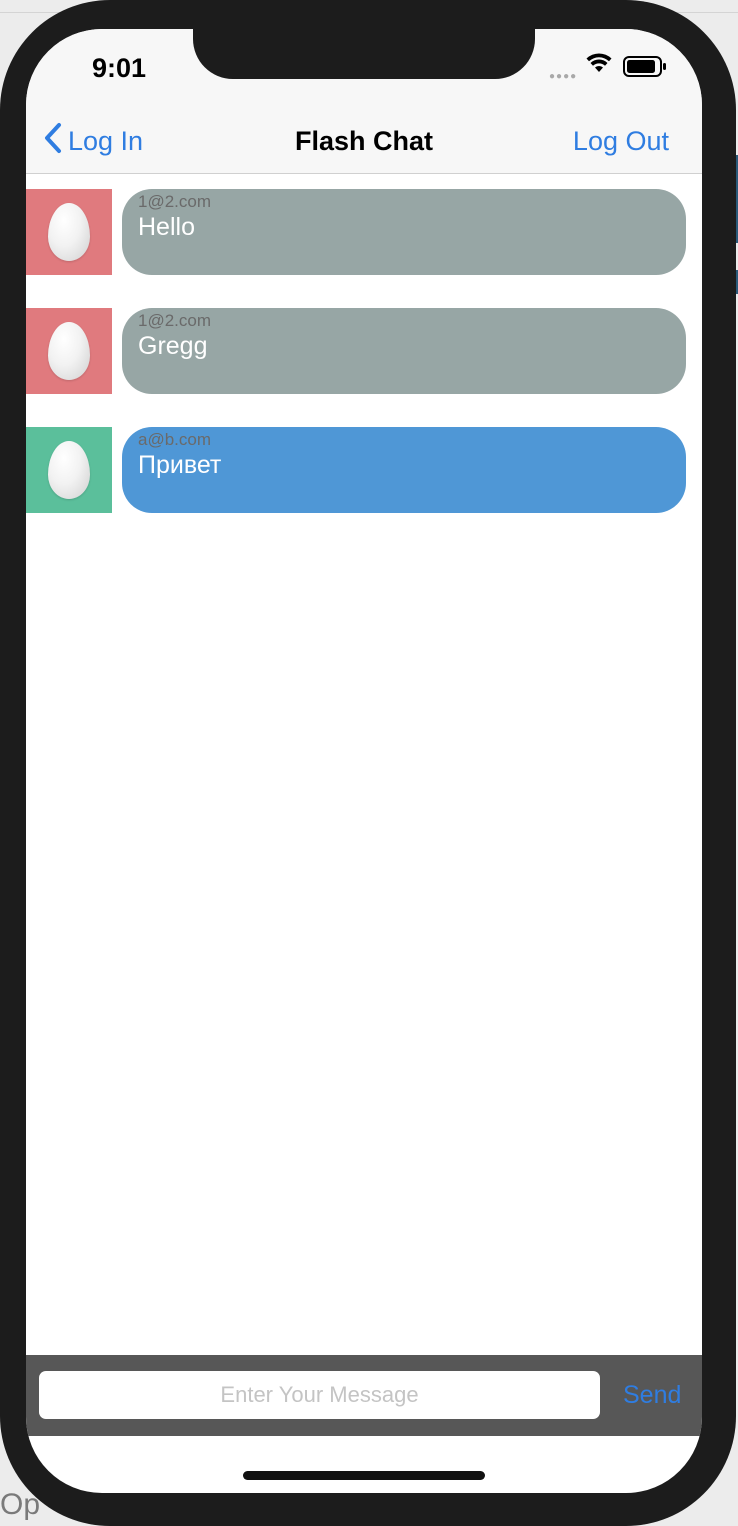 Image resolution: width=738 pixels, height=1526 pixels. What do you see at coordinates (364, 54) in the screenshot?
I see `device-notch` at bounding box center [364, 54].